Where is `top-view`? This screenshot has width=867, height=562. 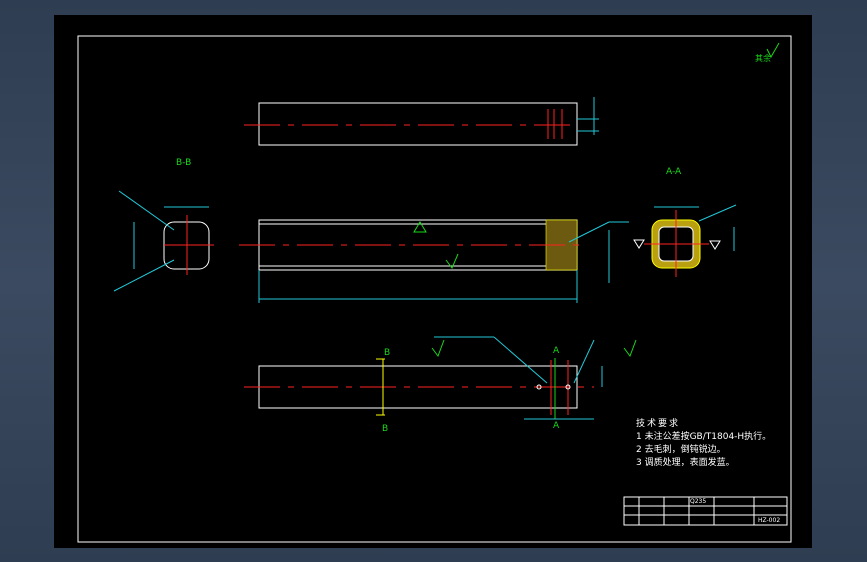
top-view is located at coordinates (421, 121).